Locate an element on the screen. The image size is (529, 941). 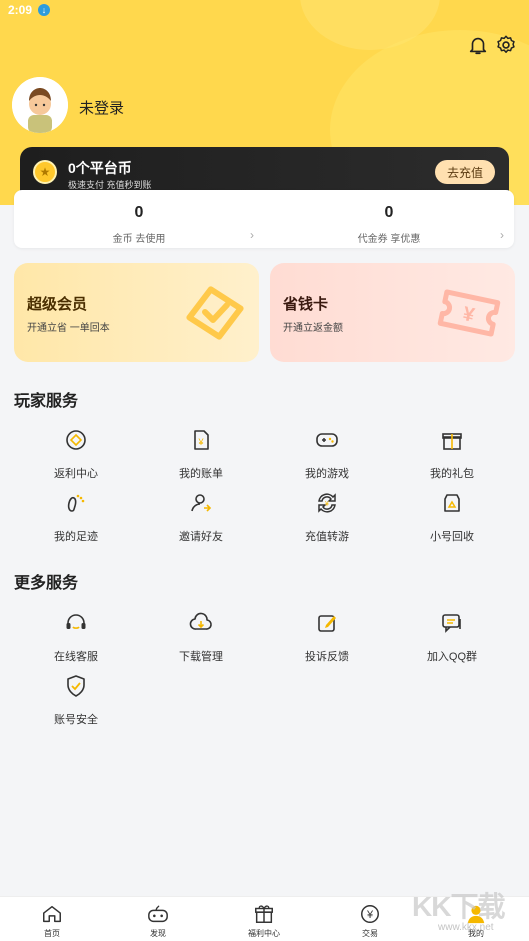
service-label: 我的足迹 is located at coordinates (76, 537).